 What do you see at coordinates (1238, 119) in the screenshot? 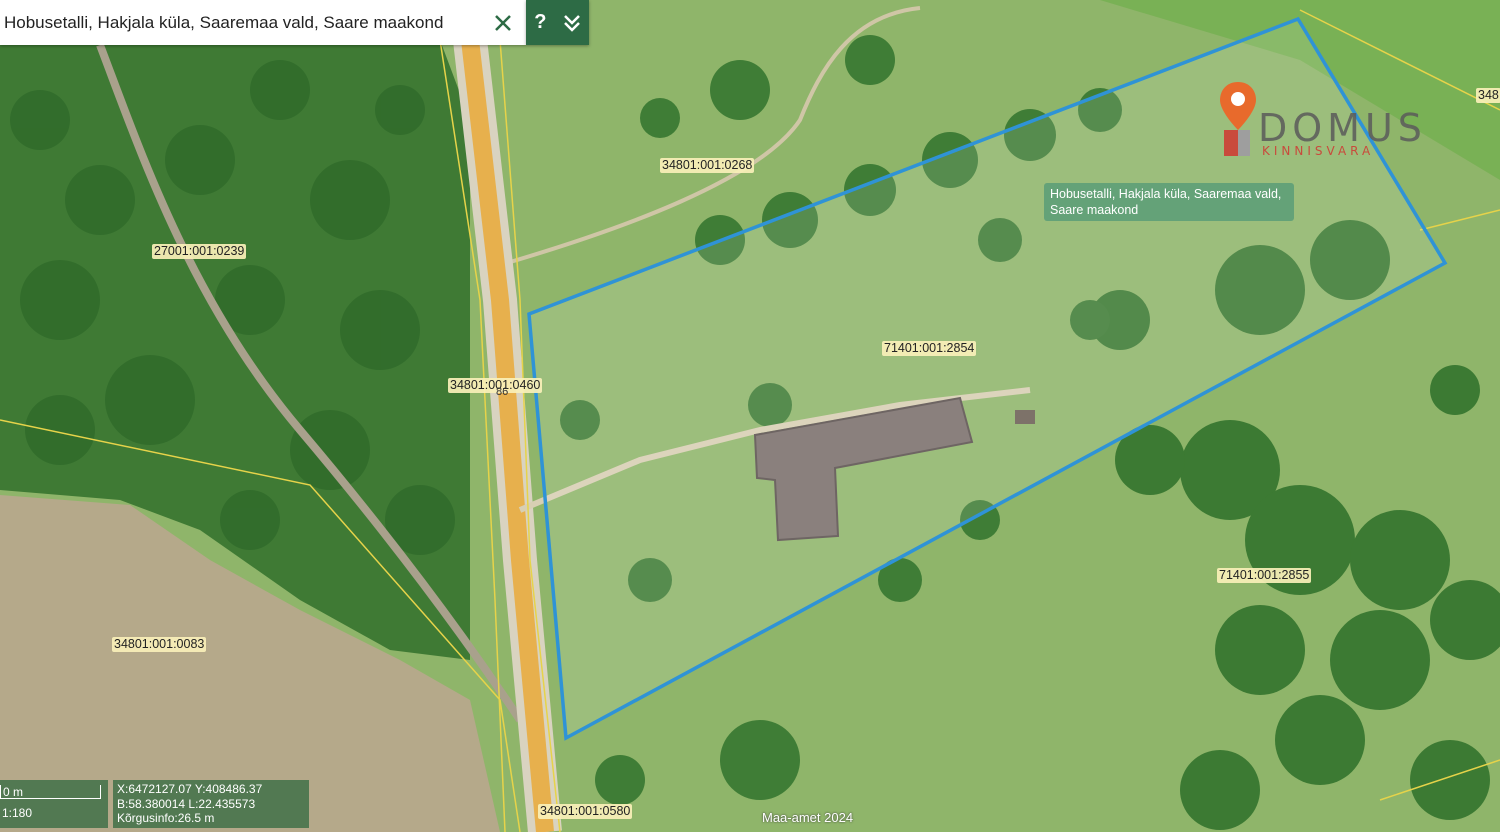
I see `map-pin-icon` at bounding box center [1238, 119].